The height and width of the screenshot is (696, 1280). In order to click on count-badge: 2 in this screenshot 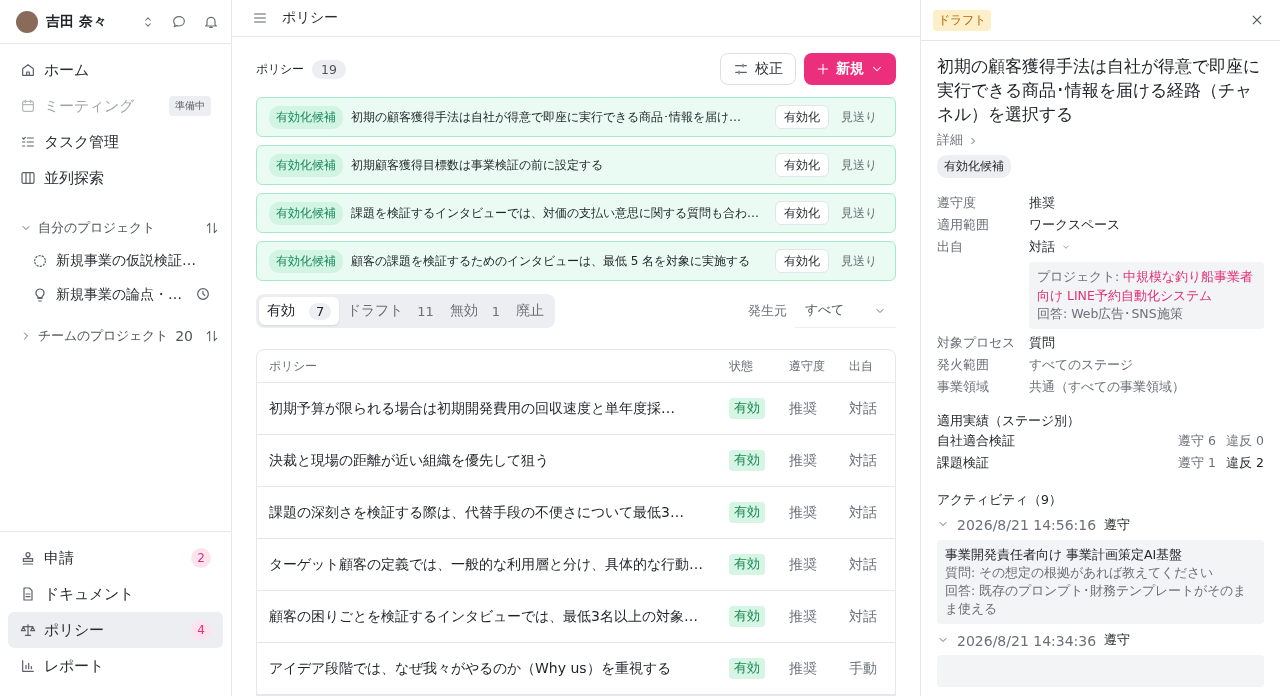, I will do `click(201, 558)`.